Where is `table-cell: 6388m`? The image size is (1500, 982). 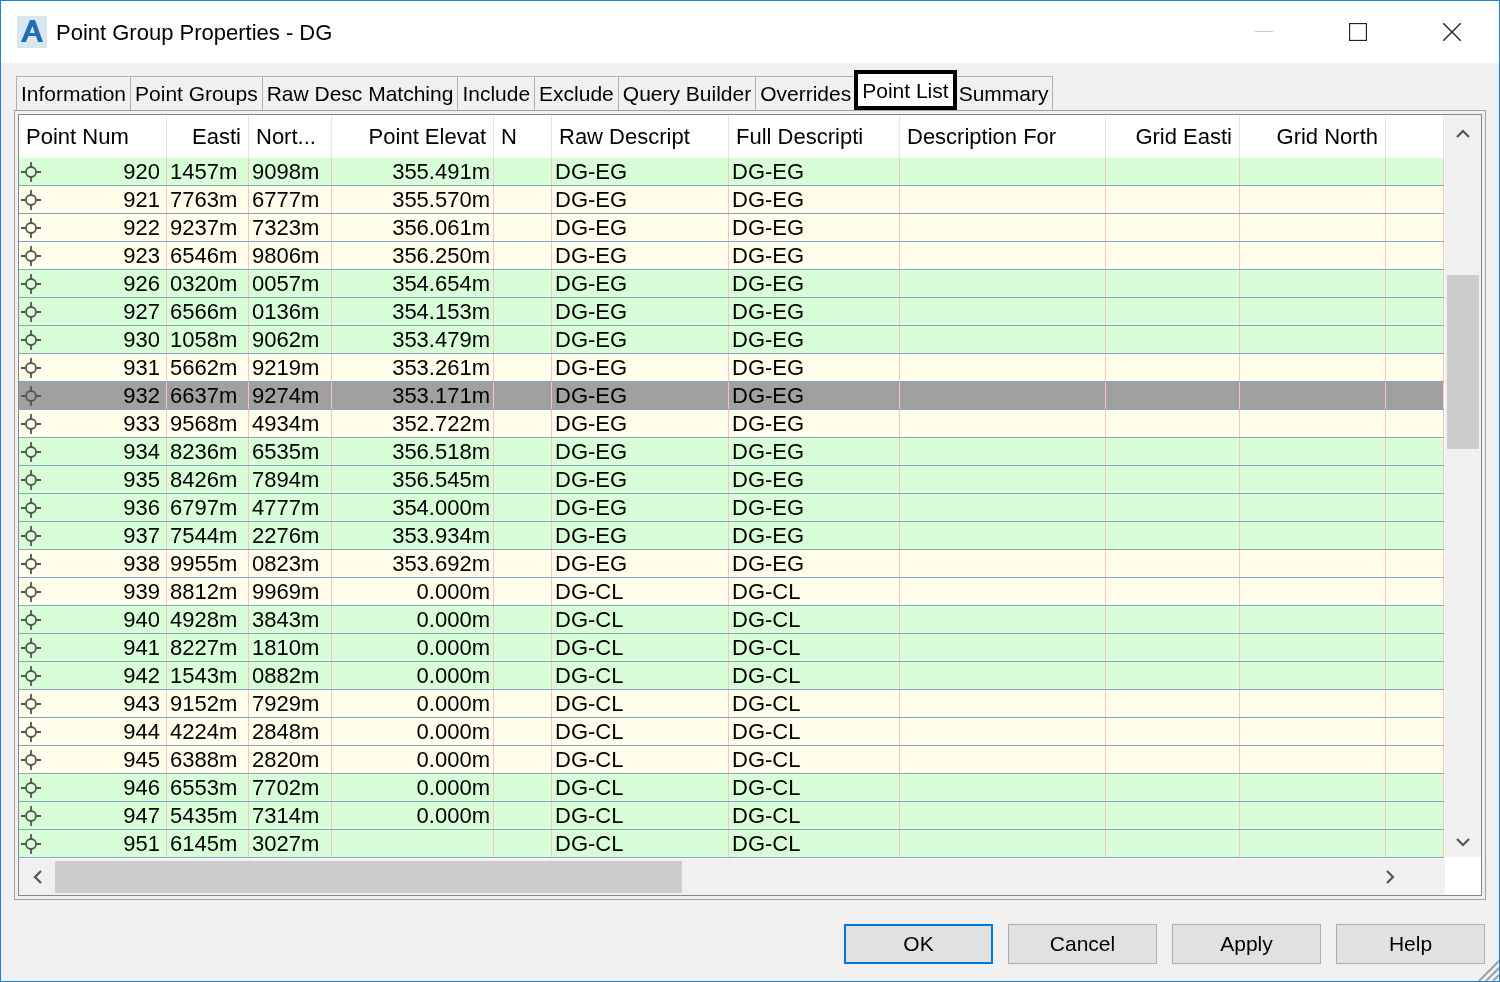
table-cell: 6388m is located at coordinates (208, 759).